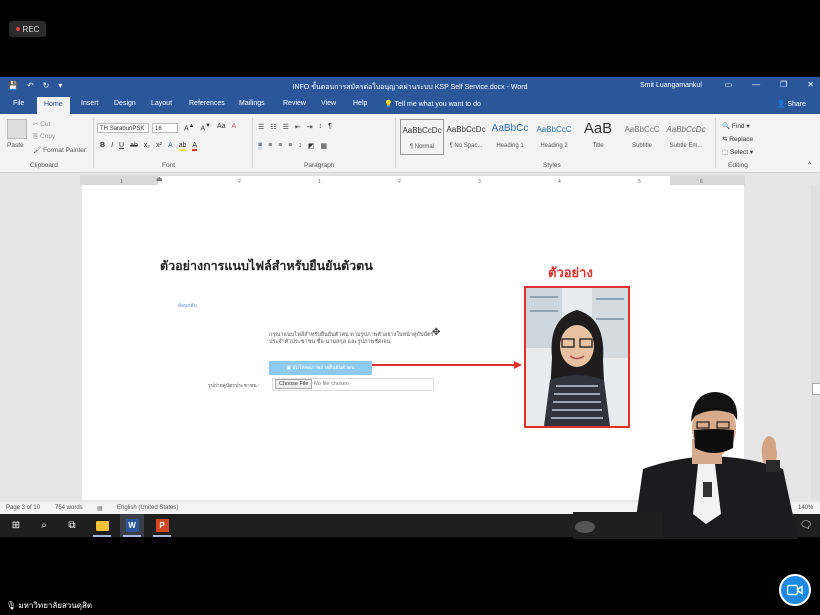  Describe the element at coordinates (252, 103) in the screenshot. I see `tab-mailings: Mailings` at that location.